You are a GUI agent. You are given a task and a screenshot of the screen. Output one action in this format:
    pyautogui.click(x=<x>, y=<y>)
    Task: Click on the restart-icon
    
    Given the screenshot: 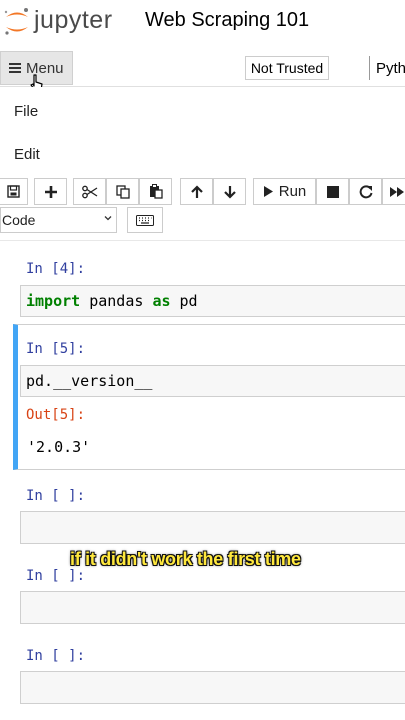 What is the action you would take?
    pyautogui.click(x=365, y=191)
    